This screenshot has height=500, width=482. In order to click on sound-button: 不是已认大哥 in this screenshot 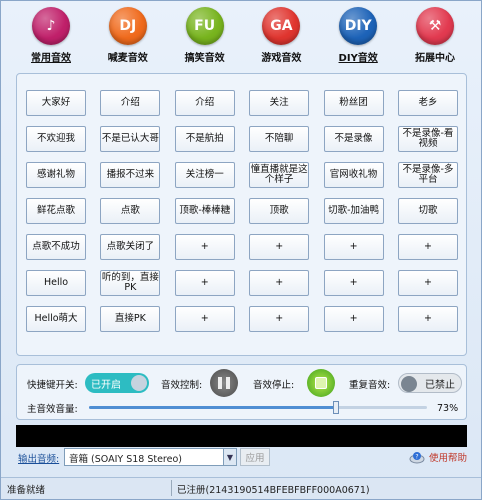, I will do `click(130, 139)`.